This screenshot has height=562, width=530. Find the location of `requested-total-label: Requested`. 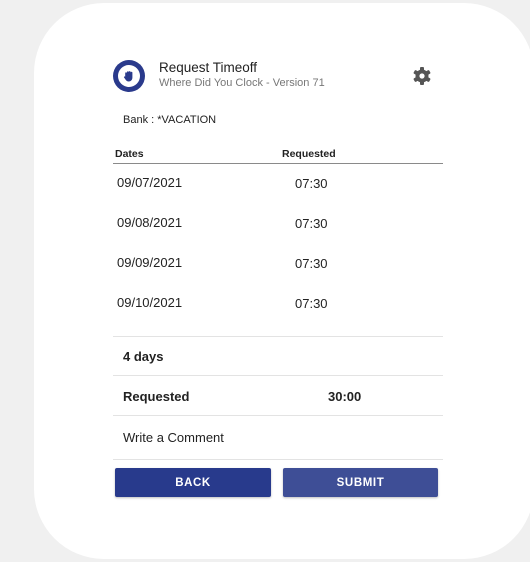

requested-total-label: Requested is located at coordinates (156, 396).